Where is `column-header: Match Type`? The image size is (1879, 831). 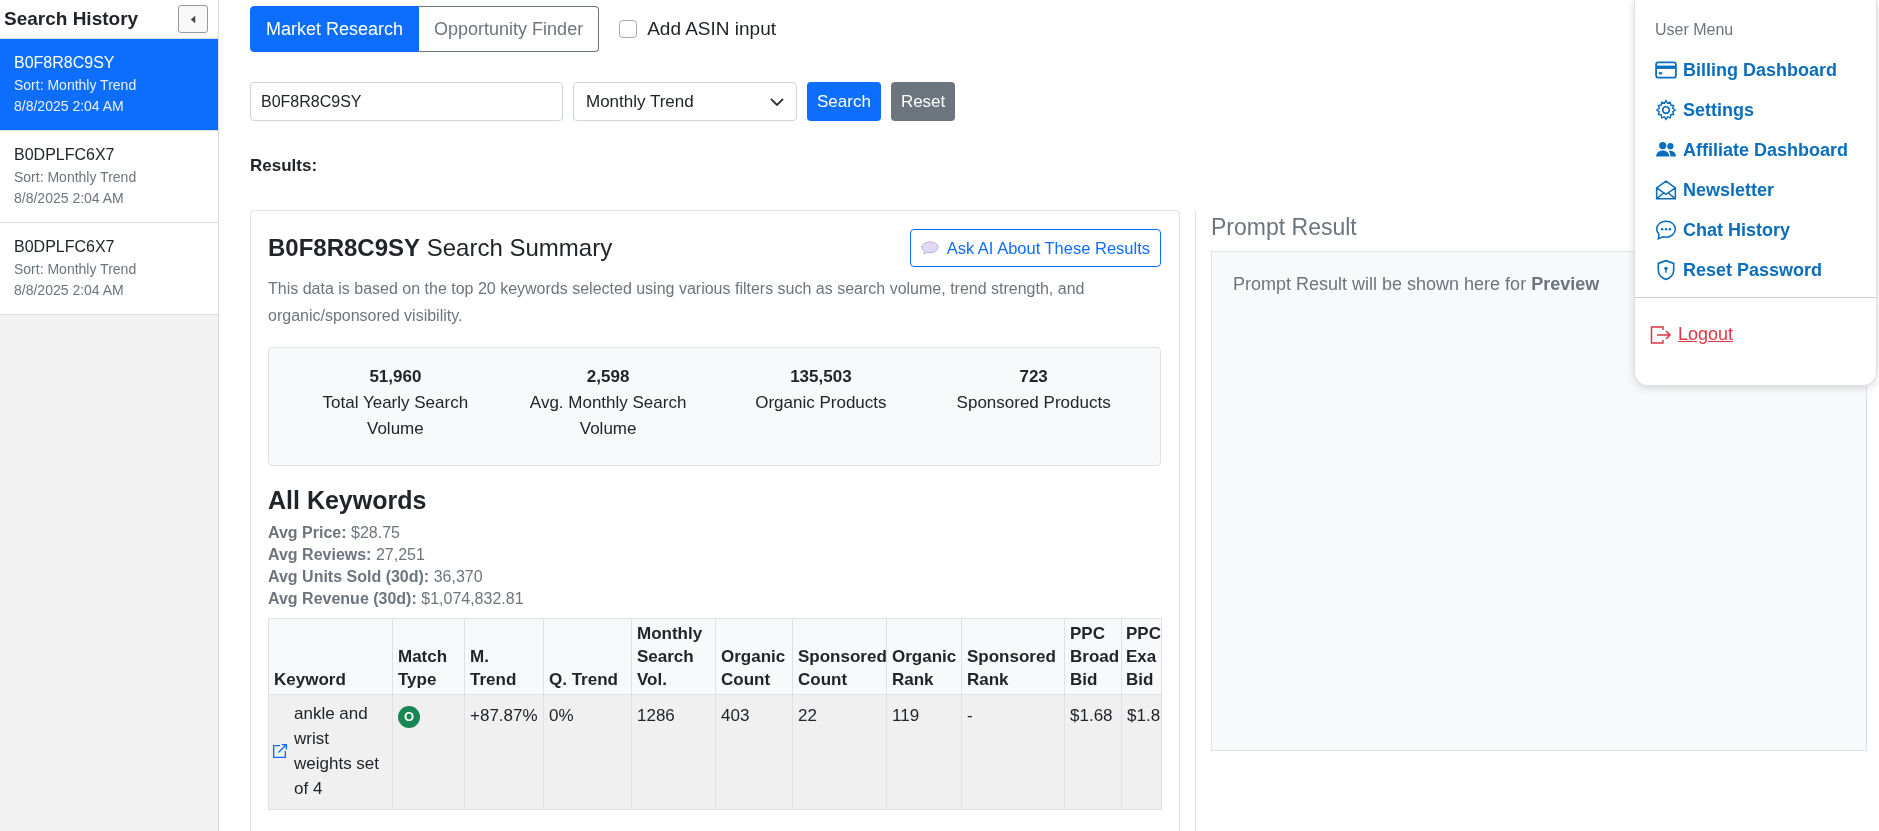
column-header: Match Type is located at coordinates (428, 656).